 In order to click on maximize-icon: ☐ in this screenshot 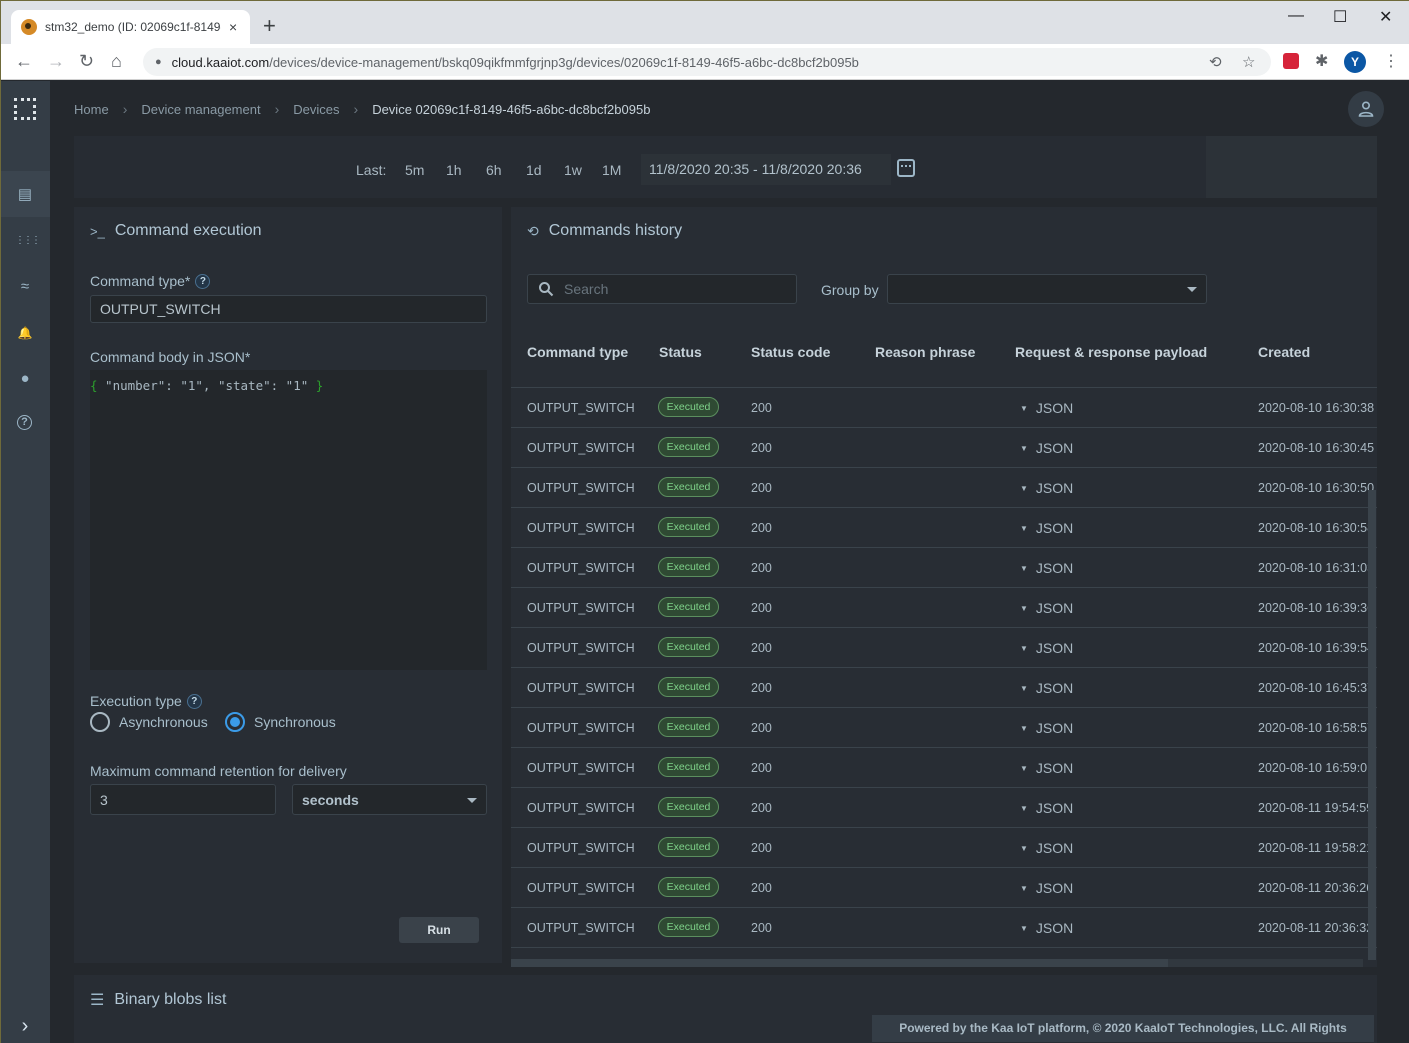, I will do `click(1340, 17)`.